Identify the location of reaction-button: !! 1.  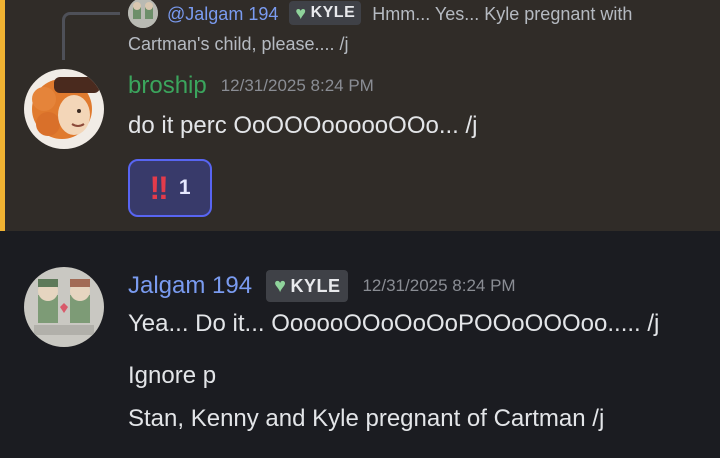
(170, 188).